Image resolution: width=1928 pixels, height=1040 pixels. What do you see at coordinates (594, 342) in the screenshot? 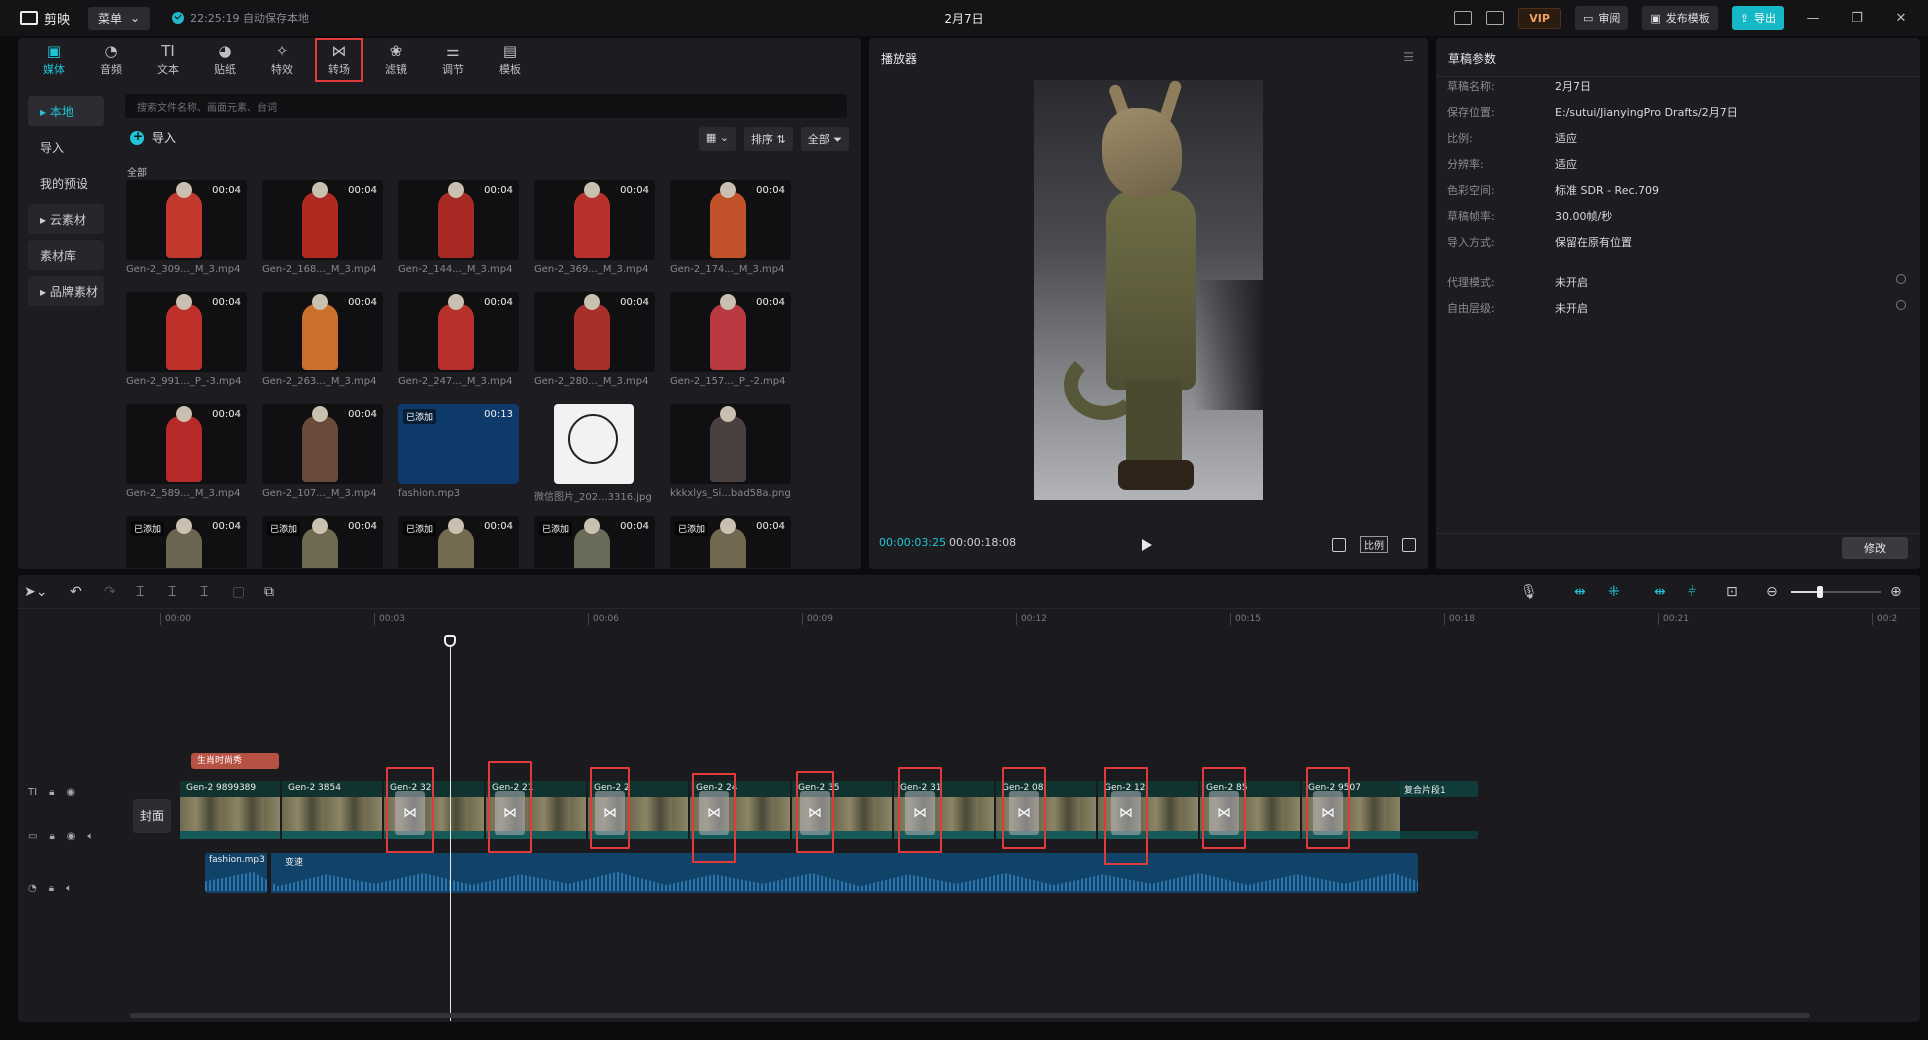
I see `media-item: 00:04 Gen-2_280..._M_3.mp4` at bounding box center [594, 342].